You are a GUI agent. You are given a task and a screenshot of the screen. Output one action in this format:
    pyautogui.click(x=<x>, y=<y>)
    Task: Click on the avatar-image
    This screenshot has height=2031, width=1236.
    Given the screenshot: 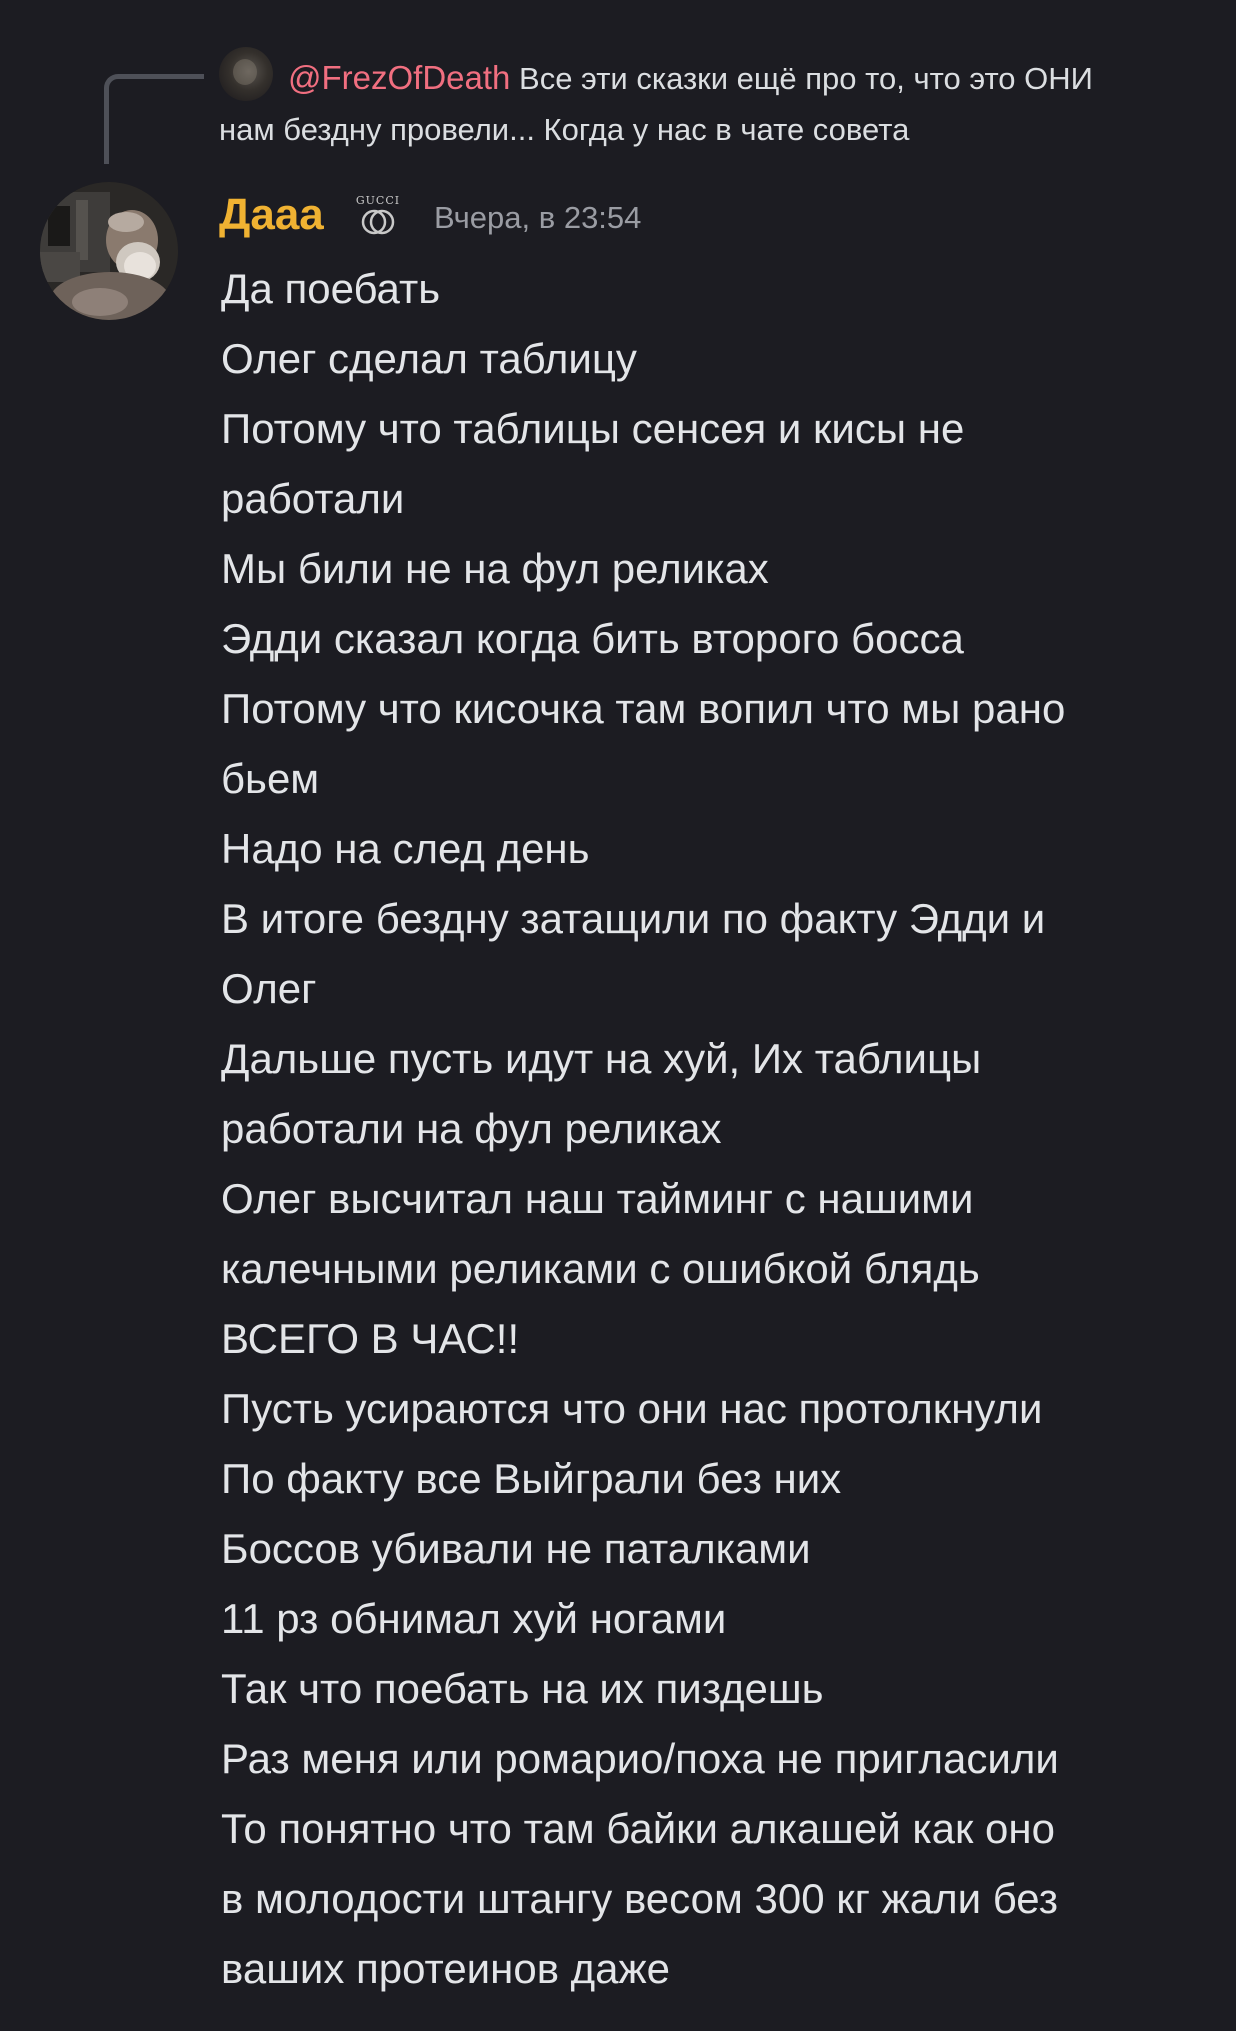 What is the action you would take?
    pyautogui.click(x=109, y=251)
    